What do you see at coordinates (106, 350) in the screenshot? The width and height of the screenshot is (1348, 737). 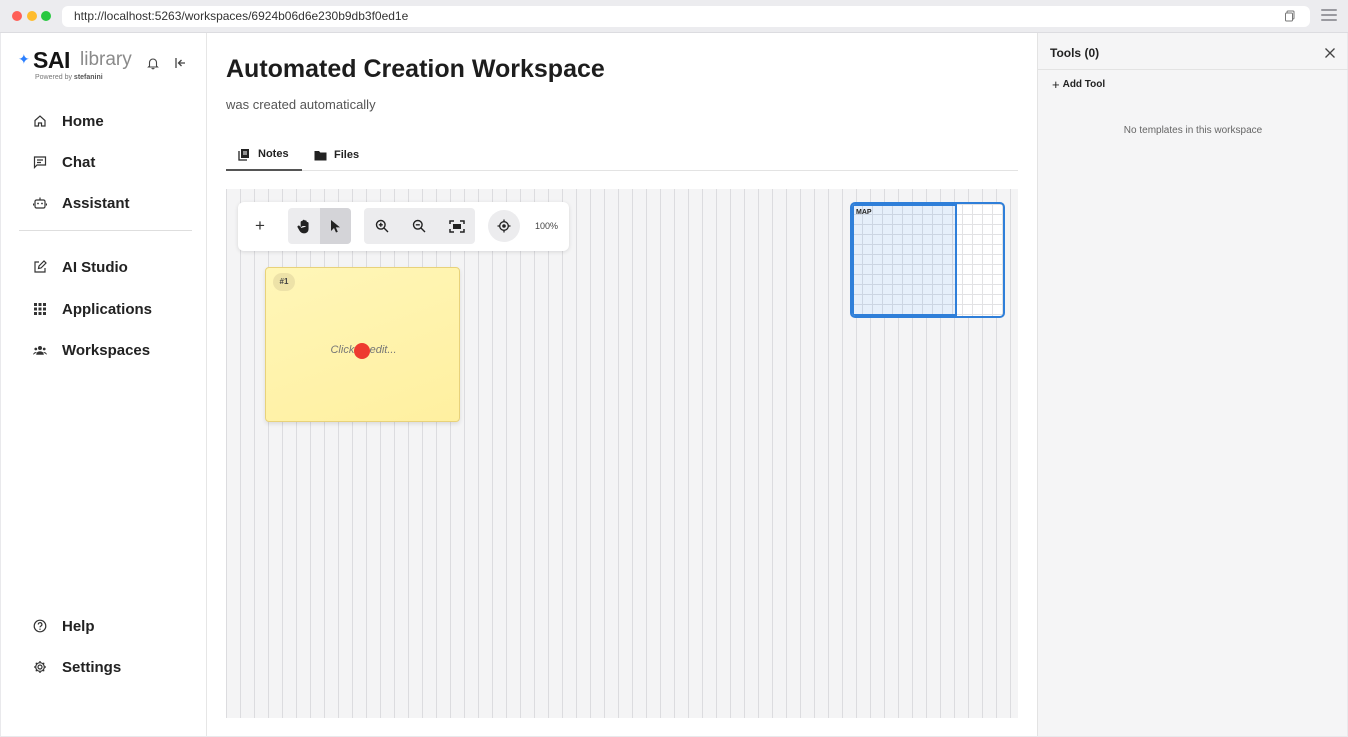 I see `sidebar-item-label: Workspaces` at bounding box center [106, 350].